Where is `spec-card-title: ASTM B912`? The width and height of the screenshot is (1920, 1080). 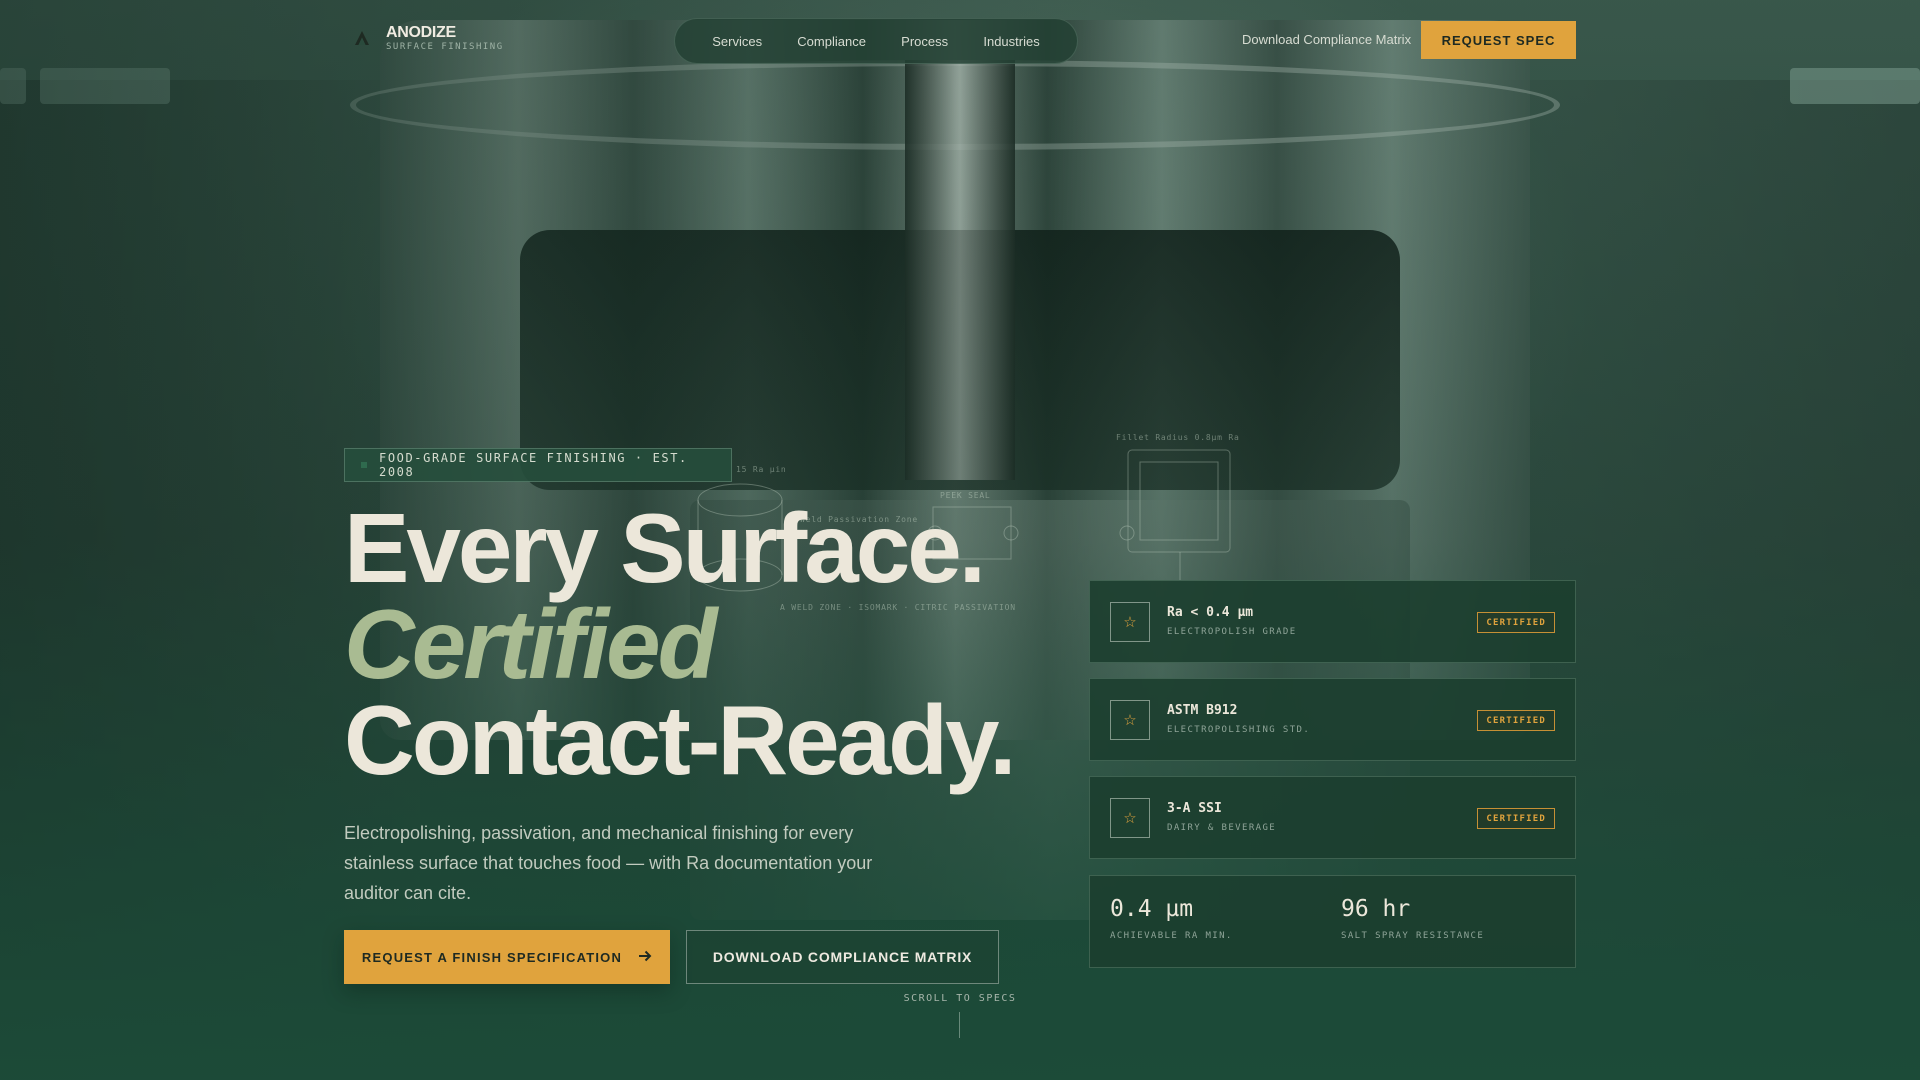
spec-card-title: ASTM B912 is located at coordinates (1202, 710).